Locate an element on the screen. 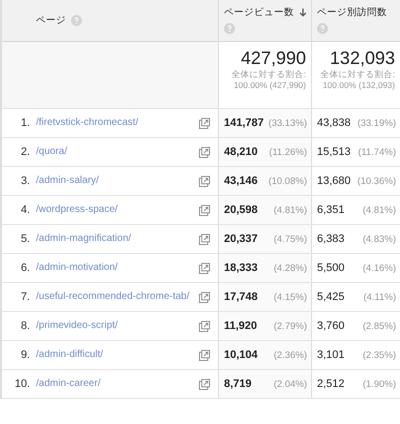  row-number: 6. is located at coordinates (25, 268).